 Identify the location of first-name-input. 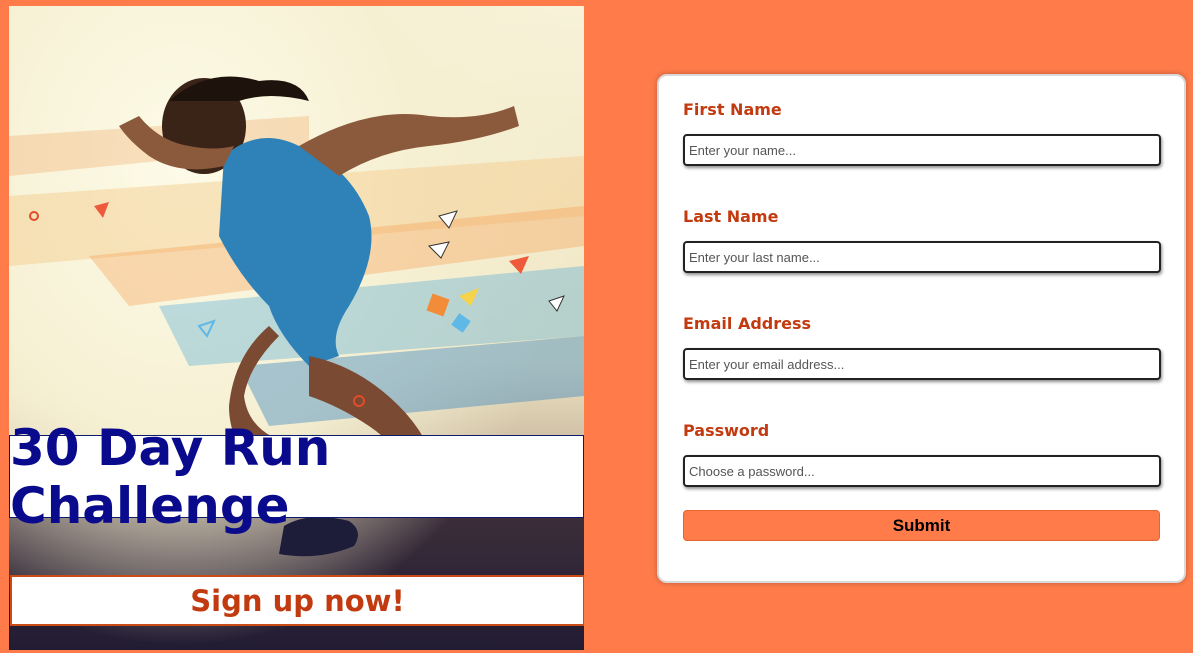
(922, 150).